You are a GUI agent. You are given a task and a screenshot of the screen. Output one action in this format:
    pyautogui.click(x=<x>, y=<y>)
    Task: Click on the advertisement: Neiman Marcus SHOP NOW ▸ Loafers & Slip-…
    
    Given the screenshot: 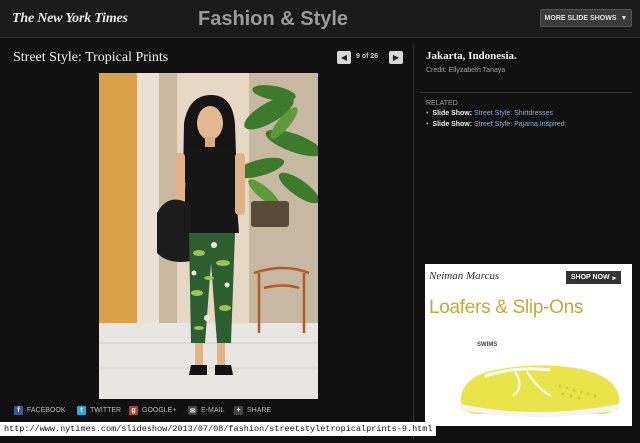 What is the action you would take?
    pyautogui.click(x=528, y=345)
    